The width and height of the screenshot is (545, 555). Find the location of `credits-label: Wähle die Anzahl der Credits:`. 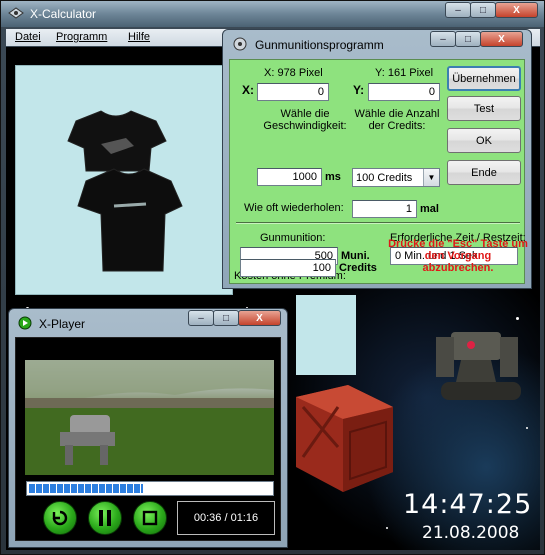

credits-label: Wähle die Anzahl der Credits: is located at coordinates (397, 120).